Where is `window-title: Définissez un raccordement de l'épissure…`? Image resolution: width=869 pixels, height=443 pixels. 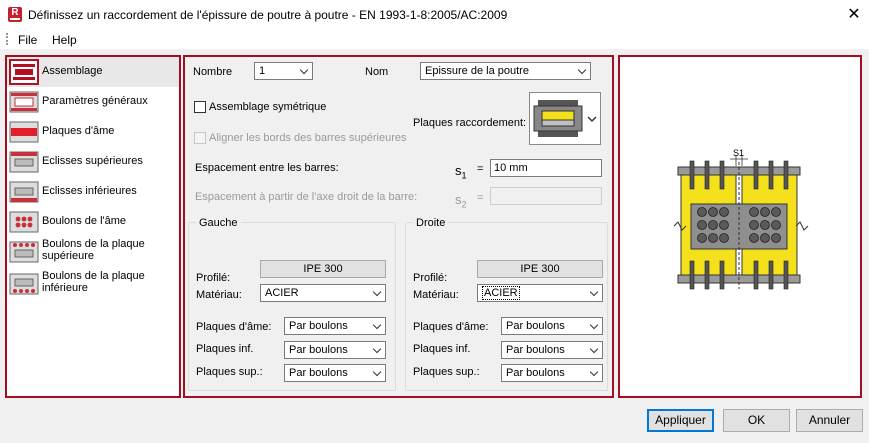 window-title: Définissez un raccordement de l'épissure… is located at coordinates (268, 15).